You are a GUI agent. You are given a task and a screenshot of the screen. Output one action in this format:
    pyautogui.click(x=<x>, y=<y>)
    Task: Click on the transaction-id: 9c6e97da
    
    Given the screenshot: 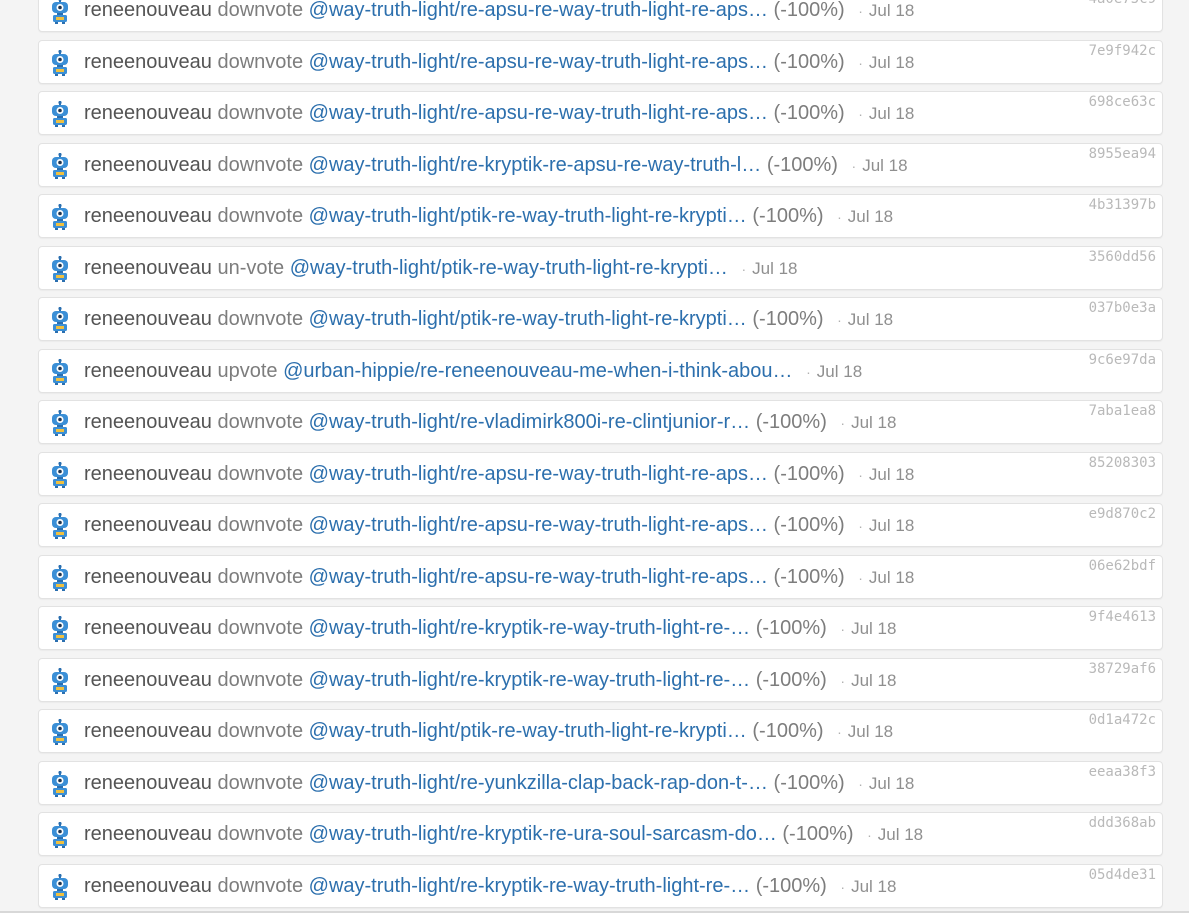 What is the action you would take?
    pyautogui.click(x=1122, y=360)
    